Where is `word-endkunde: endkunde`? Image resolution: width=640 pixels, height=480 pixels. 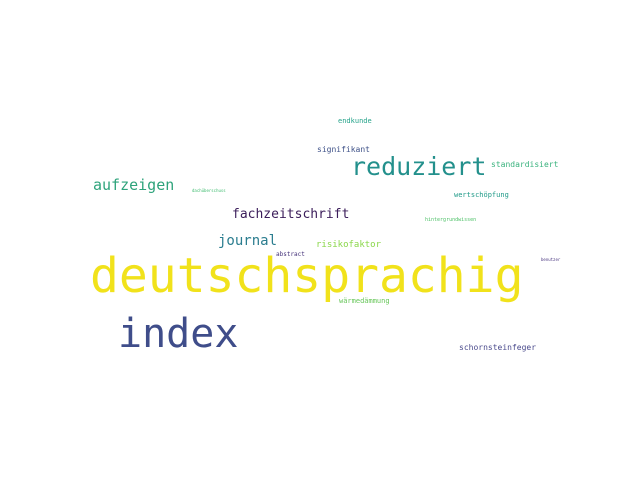 word-endkunde: endkunde is located at coordinates (355, 121).